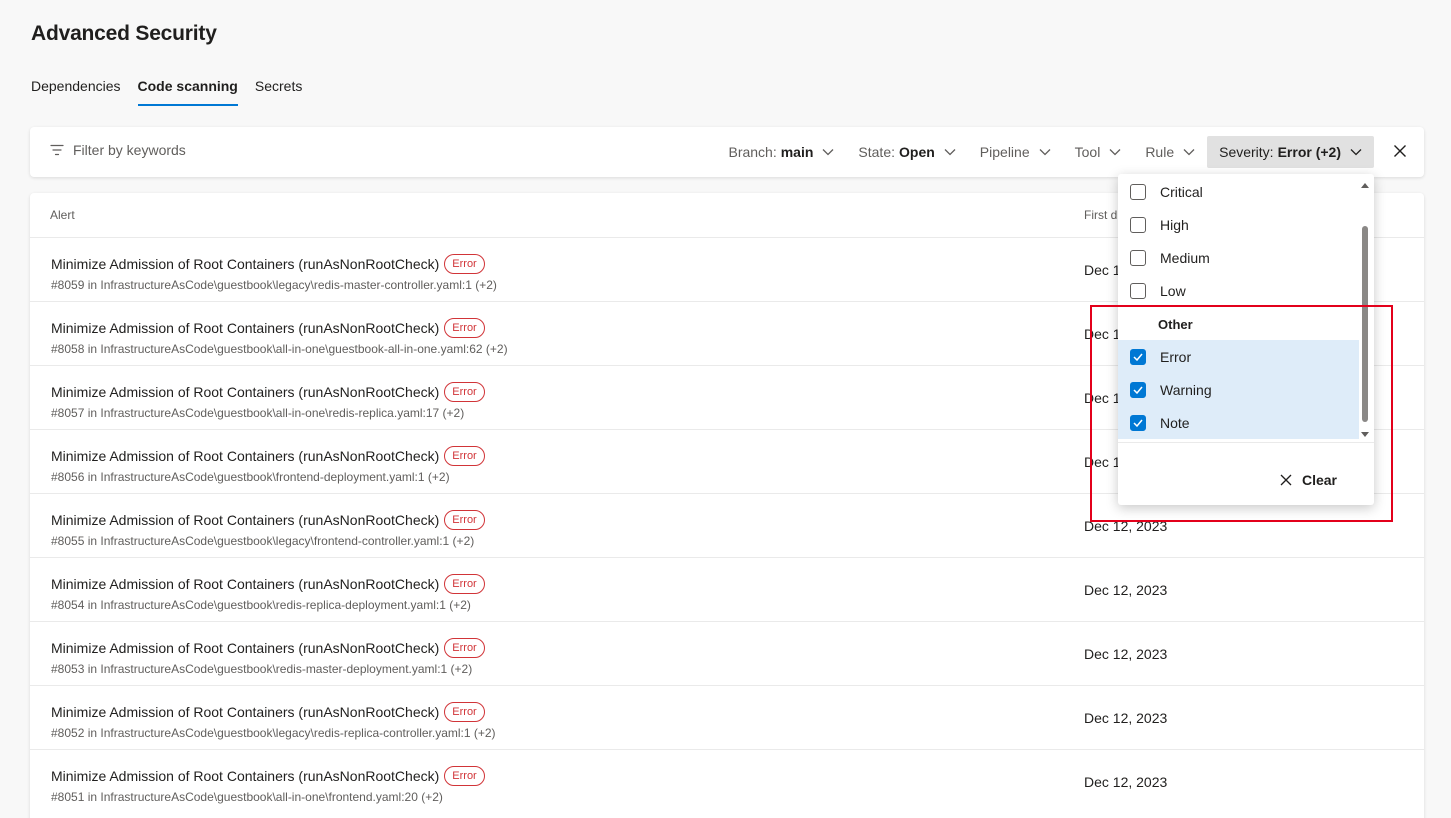 The width and height of the screenshot is (1451, 818). Describe the element at coordinates (1309, 152) in the screenshot. I see `severity-filter-value: Error (+2)` at that location.